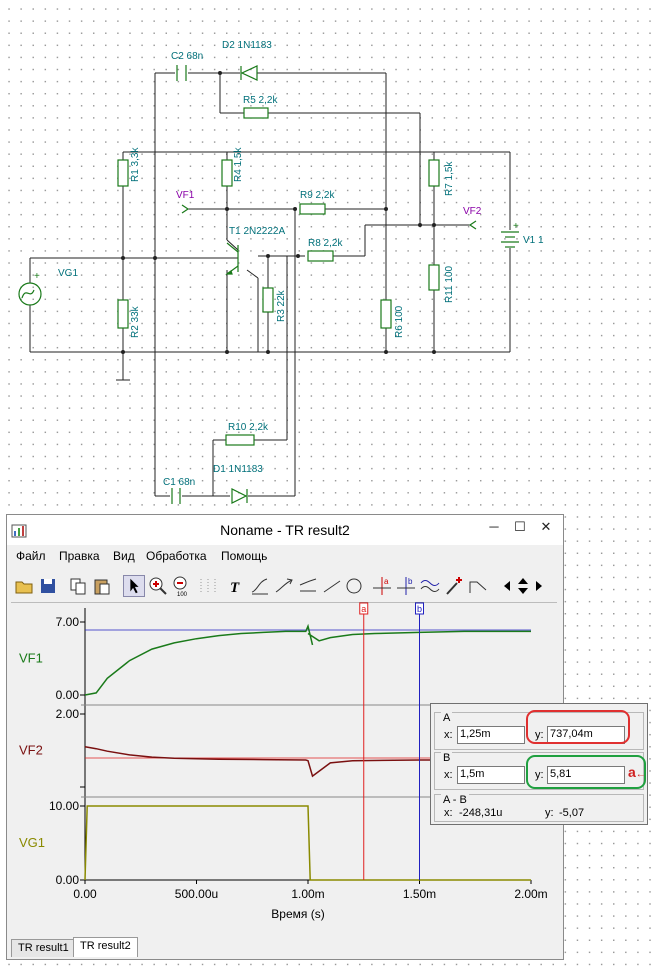  I want to click on text-tool-icon: T, so click(236, 586).